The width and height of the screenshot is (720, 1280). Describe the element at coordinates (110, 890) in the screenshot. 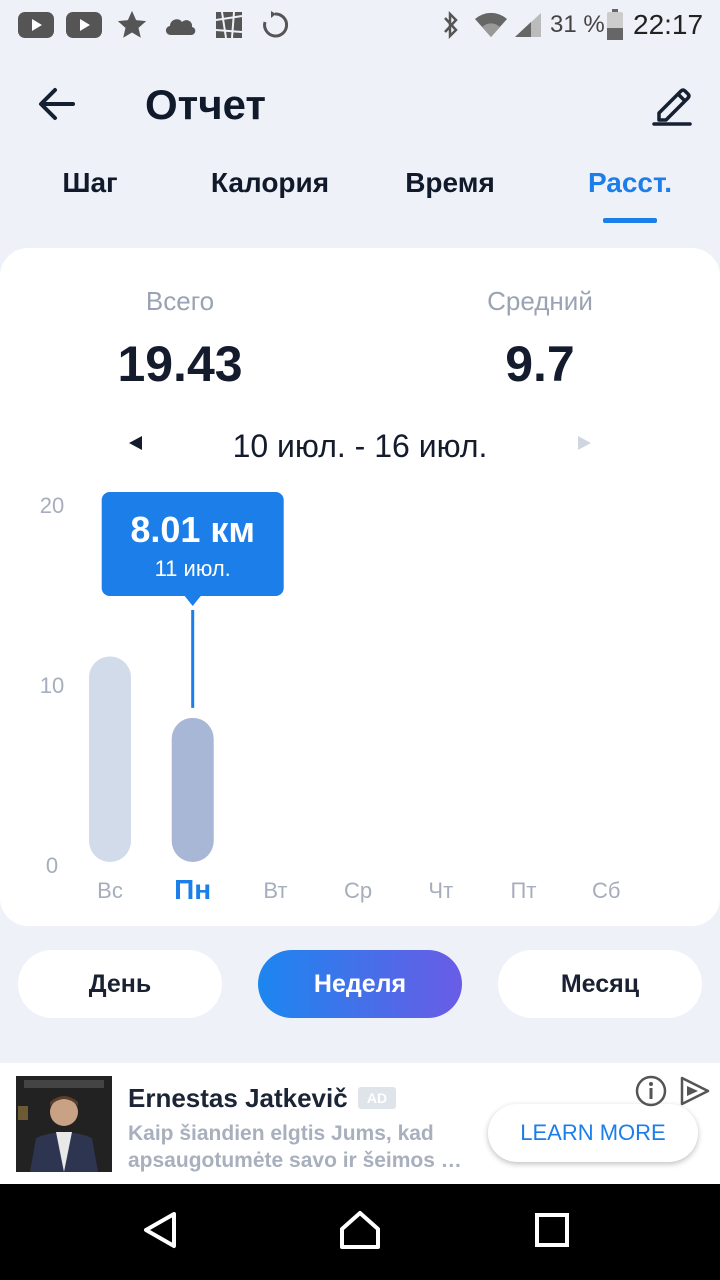

I see `x-tick-label: Вс` at that location.